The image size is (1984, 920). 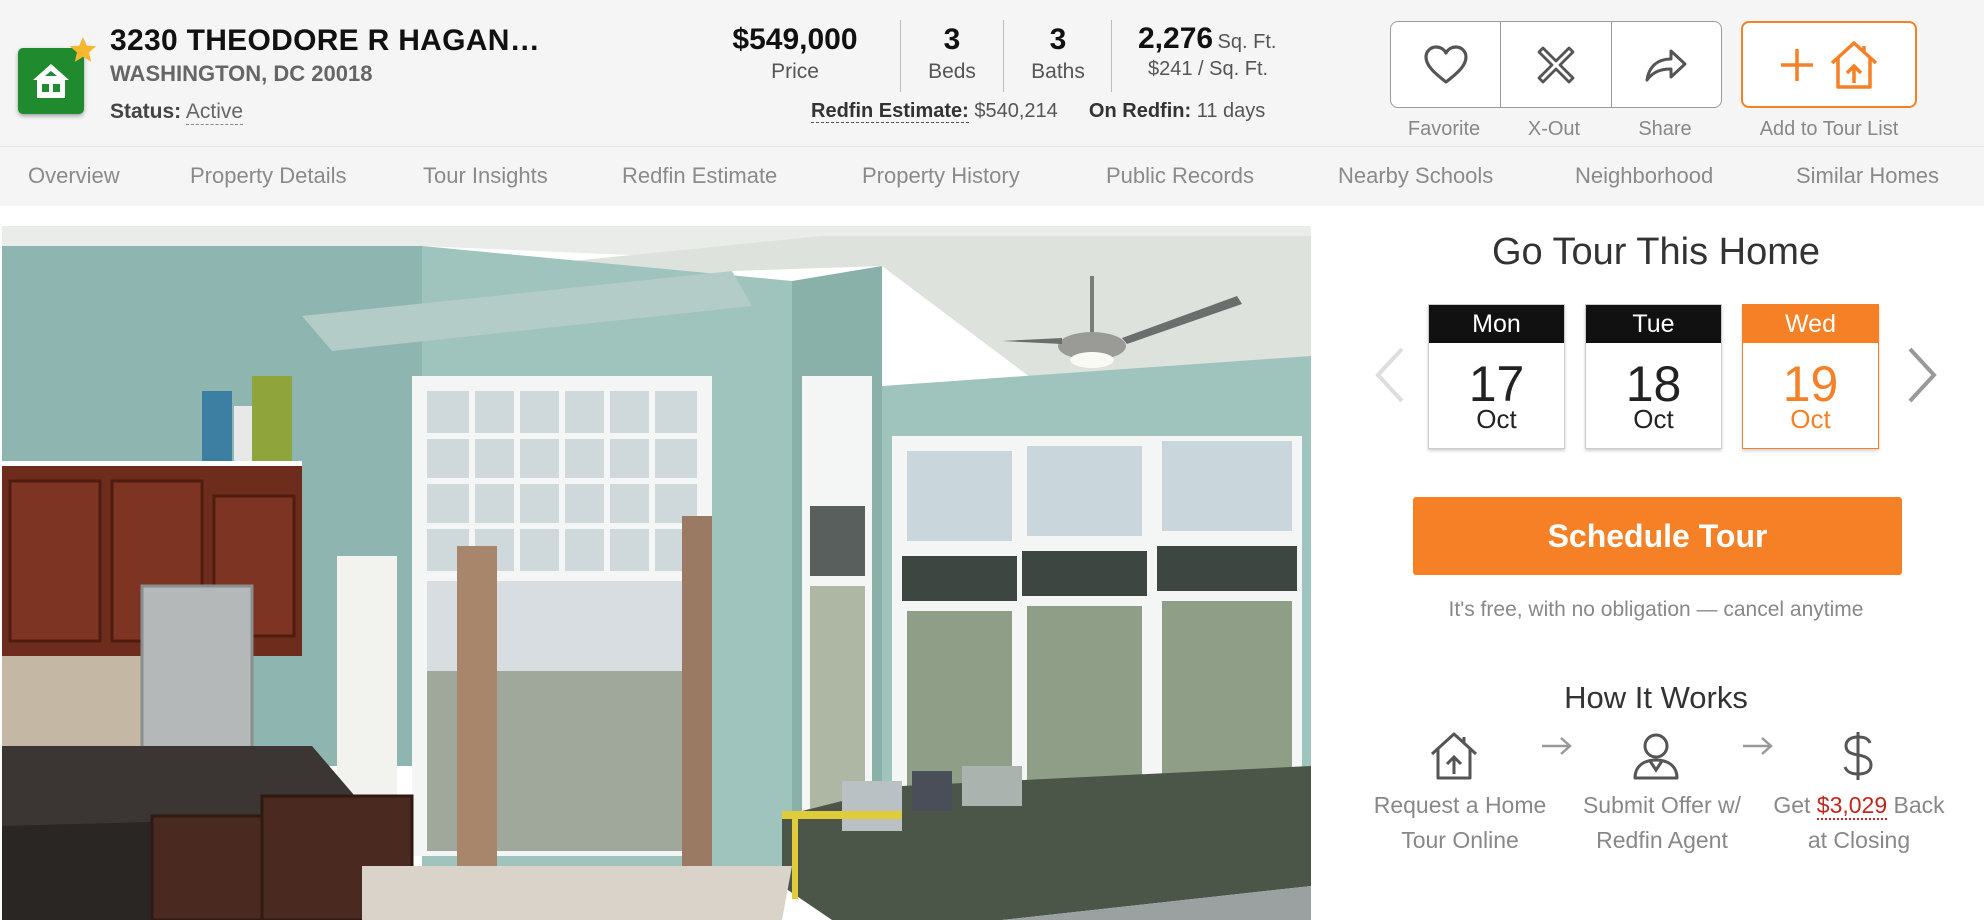 What do you see at coordinates (1829, 129) in the screenshot?
I see `add-to-tour-label: Add to Tour List` at bounding box center [1829, 129].